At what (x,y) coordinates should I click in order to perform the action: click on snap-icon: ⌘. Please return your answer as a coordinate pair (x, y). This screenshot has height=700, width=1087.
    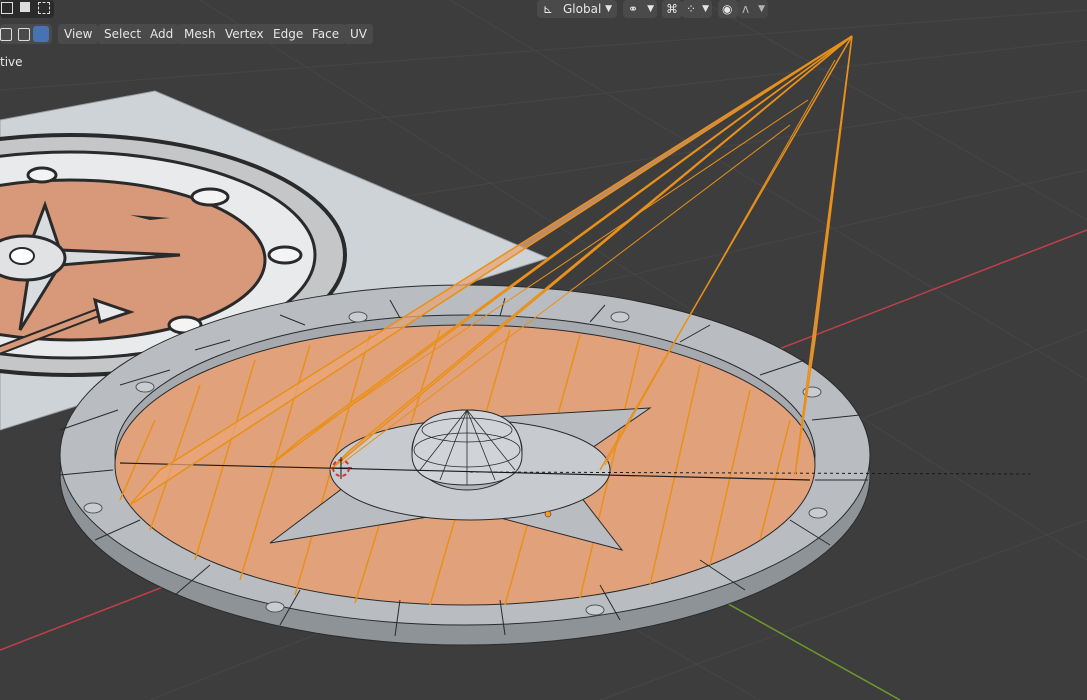
    Looking at the image, I should click on (672, 9).